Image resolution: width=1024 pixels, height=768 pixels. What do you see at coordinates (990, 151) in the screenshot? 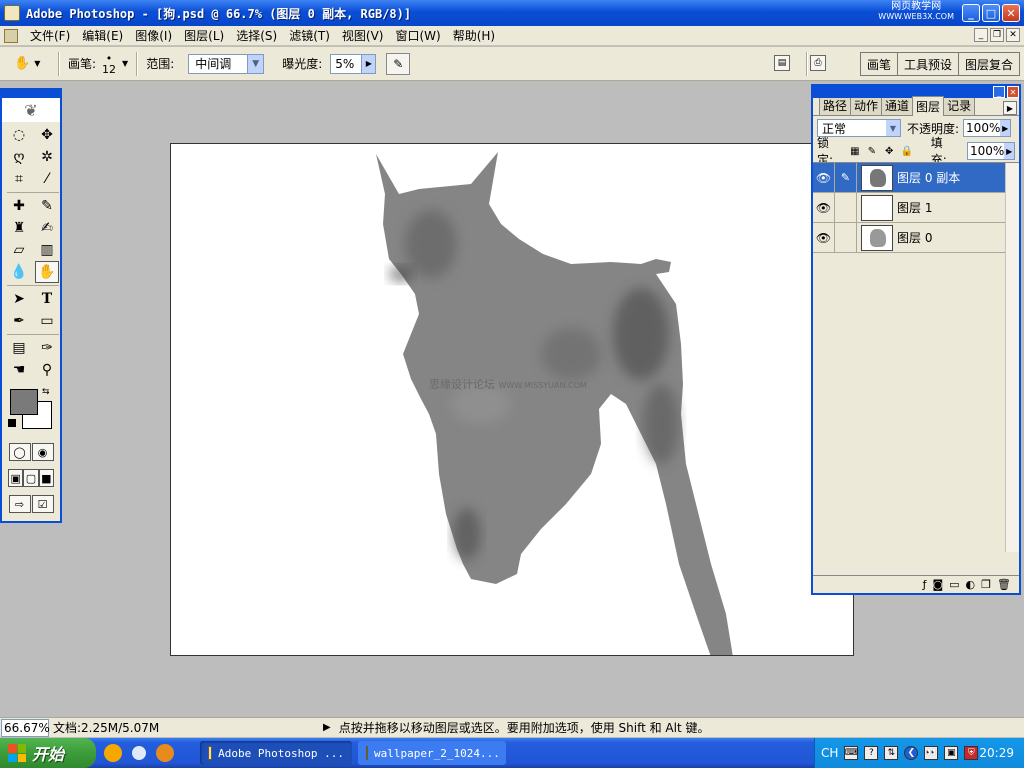
I see `fill-field: 100% ▶` at bounding box center [990, 151].